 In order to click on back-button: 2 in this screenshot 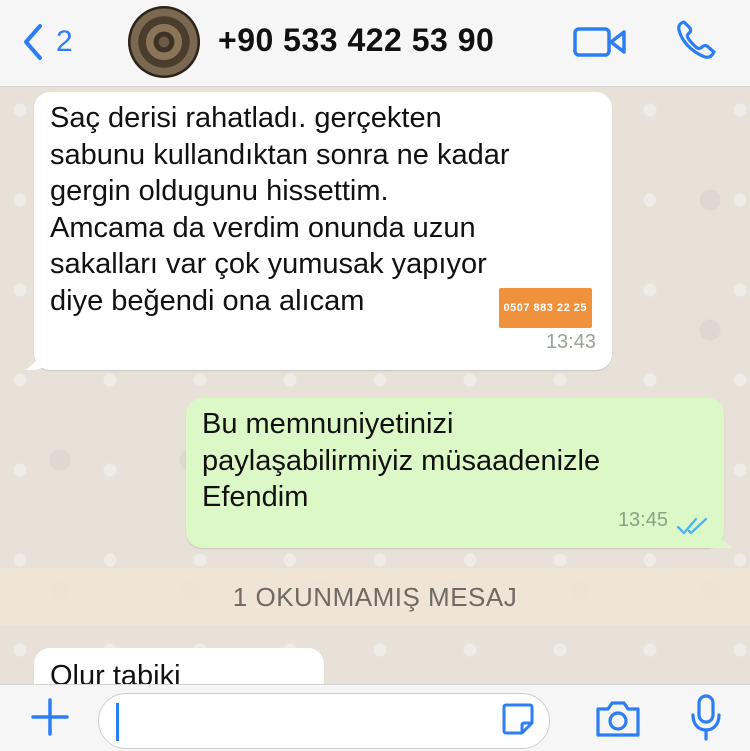, I will do `click(46, 42)`.